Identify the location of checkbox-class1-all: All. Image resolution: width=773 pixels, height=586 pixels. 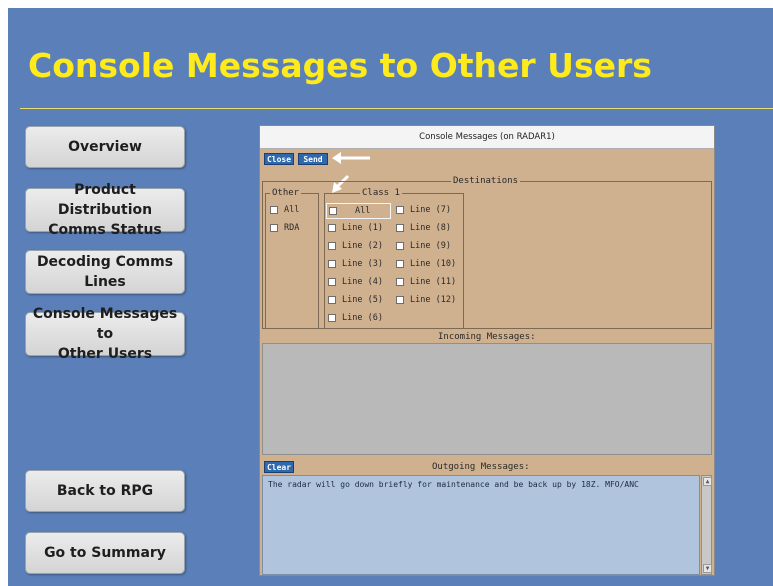
(359, 211).